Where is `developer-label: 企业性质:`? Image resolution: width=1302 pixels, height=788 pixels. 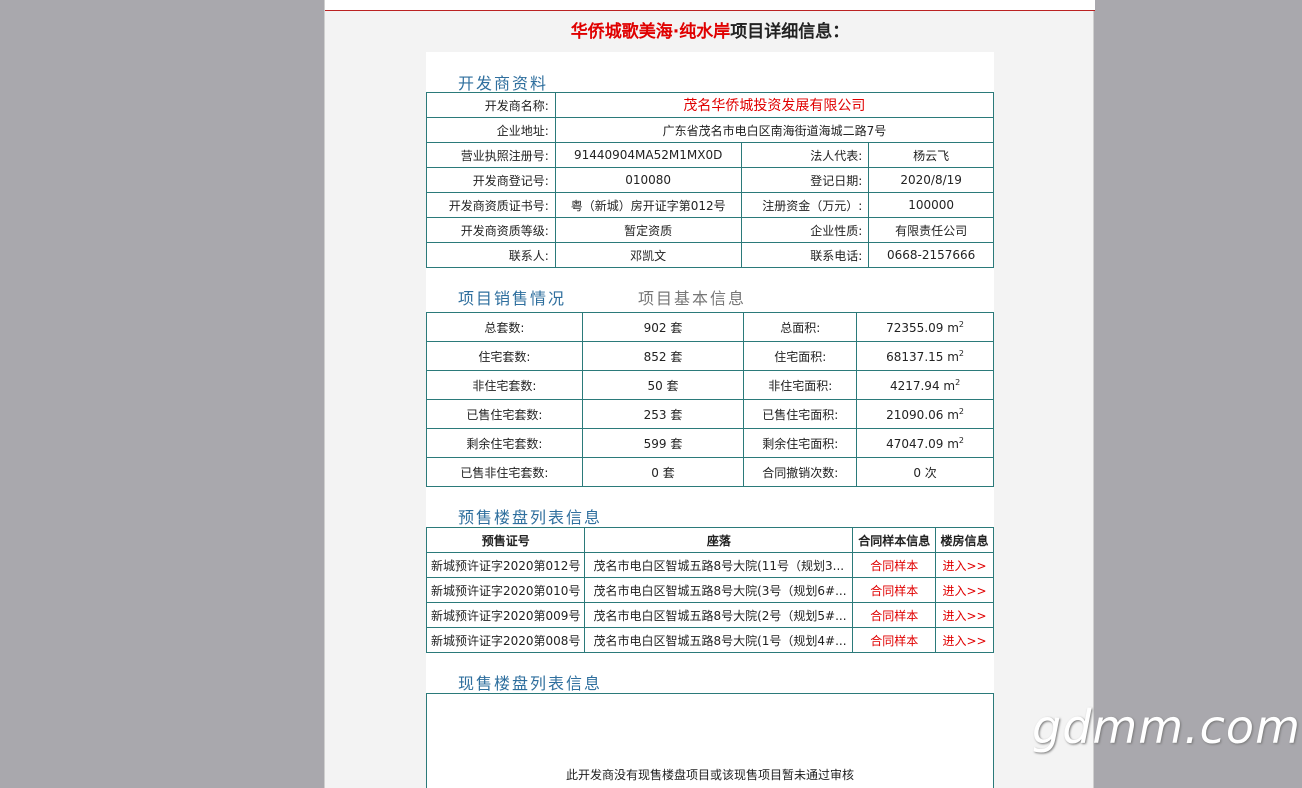 developer-label: 企业性质: is located at coordinates (805, 230).